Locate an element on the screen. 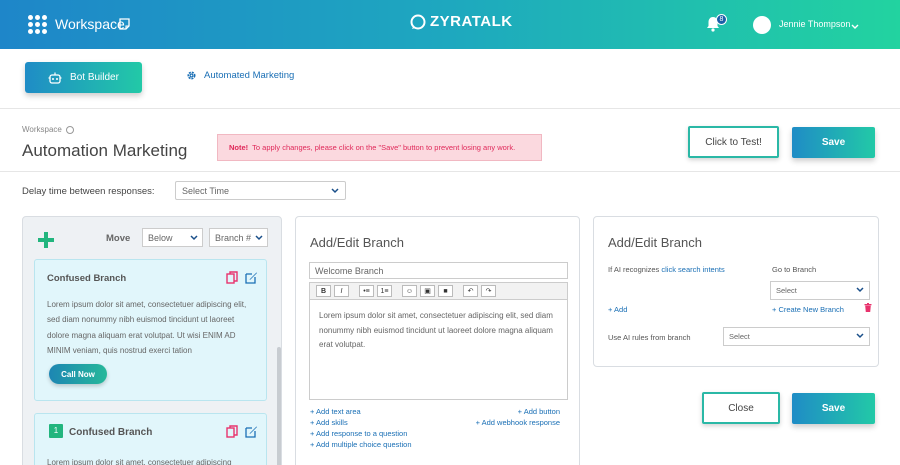  add-webhook-link: + Add webhook response is located at coordinates (518, 422).